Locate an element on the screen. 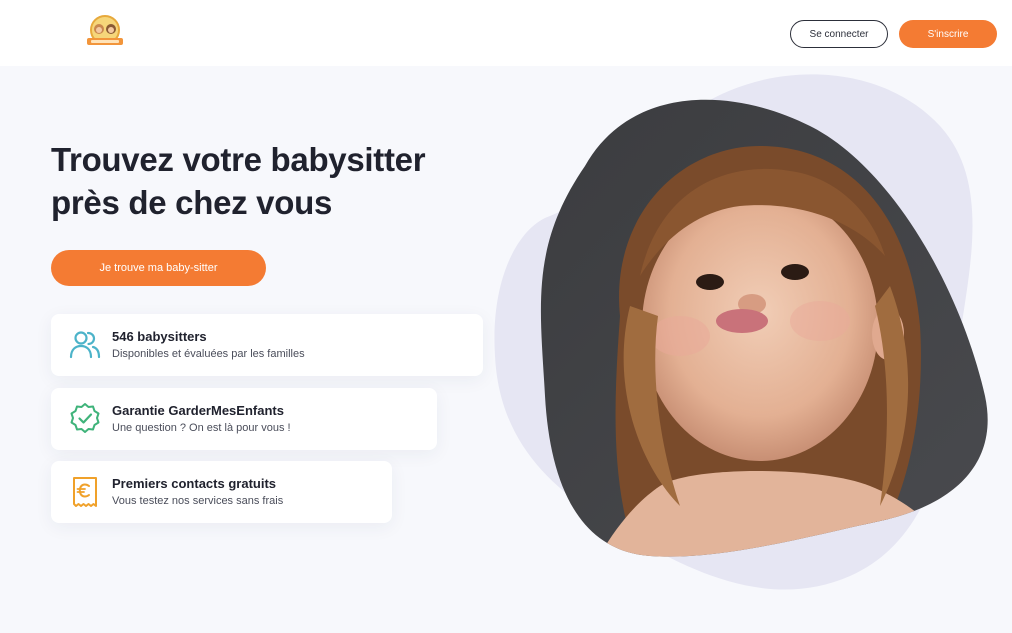 This screenshot has width=1012, height=633. badge-check-icon is located at coordinates (85, 418).